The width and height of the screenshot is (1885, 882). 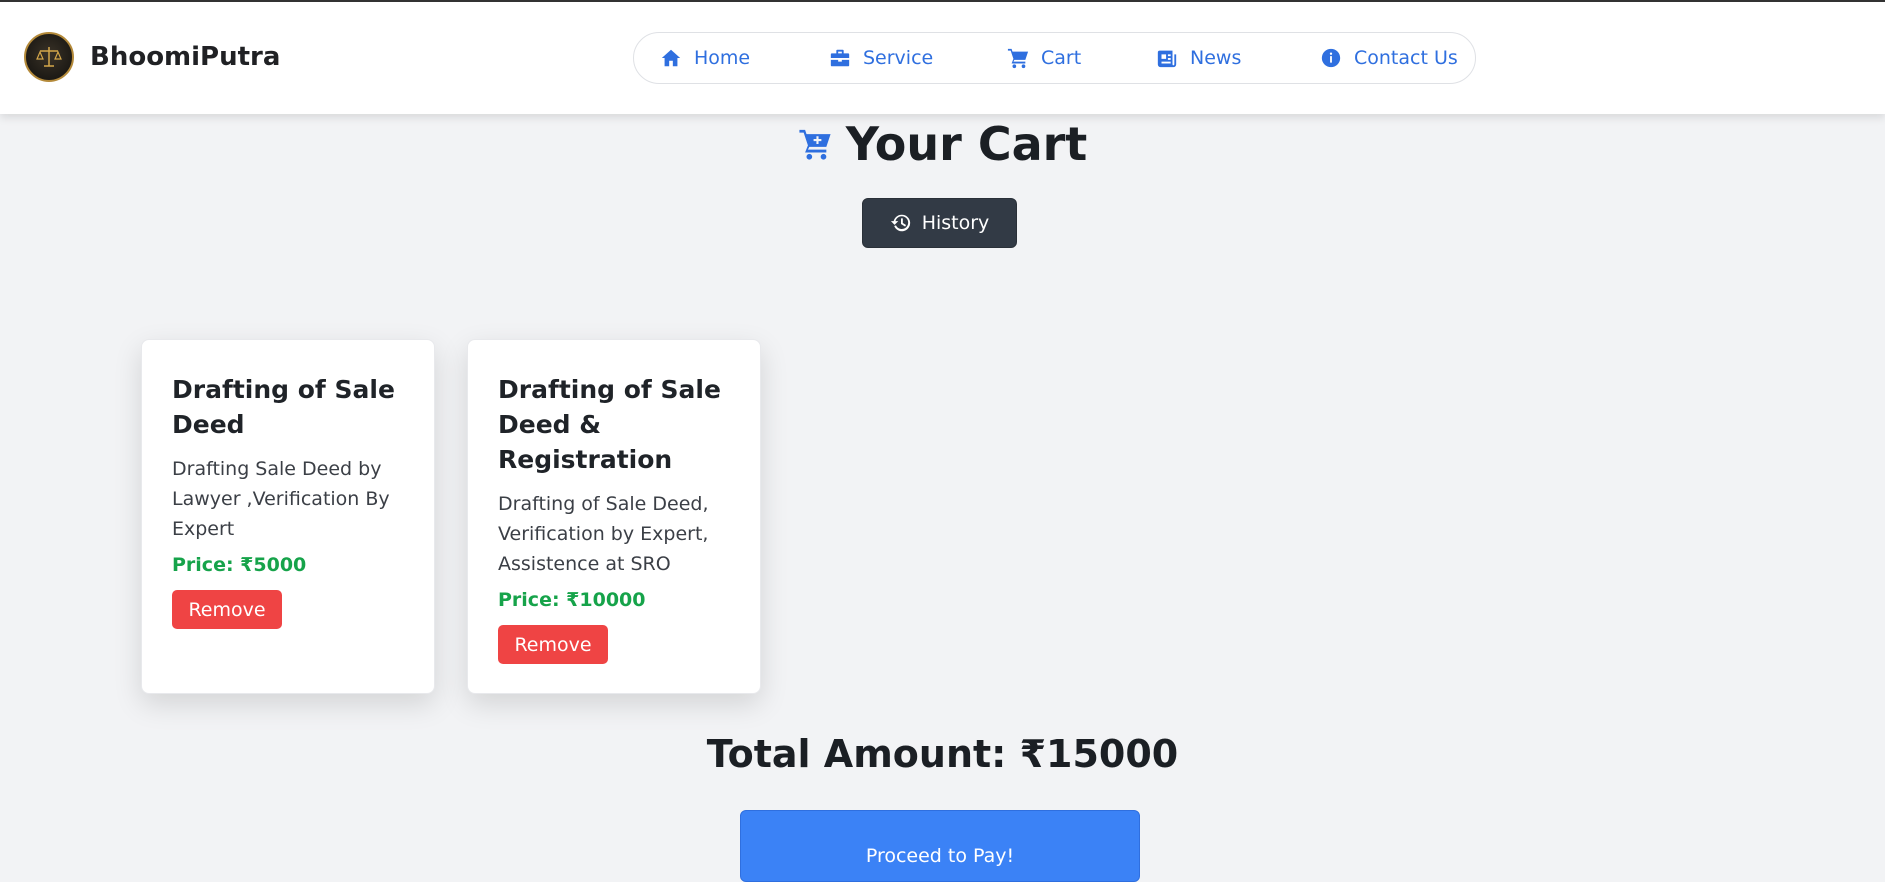 I want to click on nav-item-label: Cart, so click(x=1061, y=58).